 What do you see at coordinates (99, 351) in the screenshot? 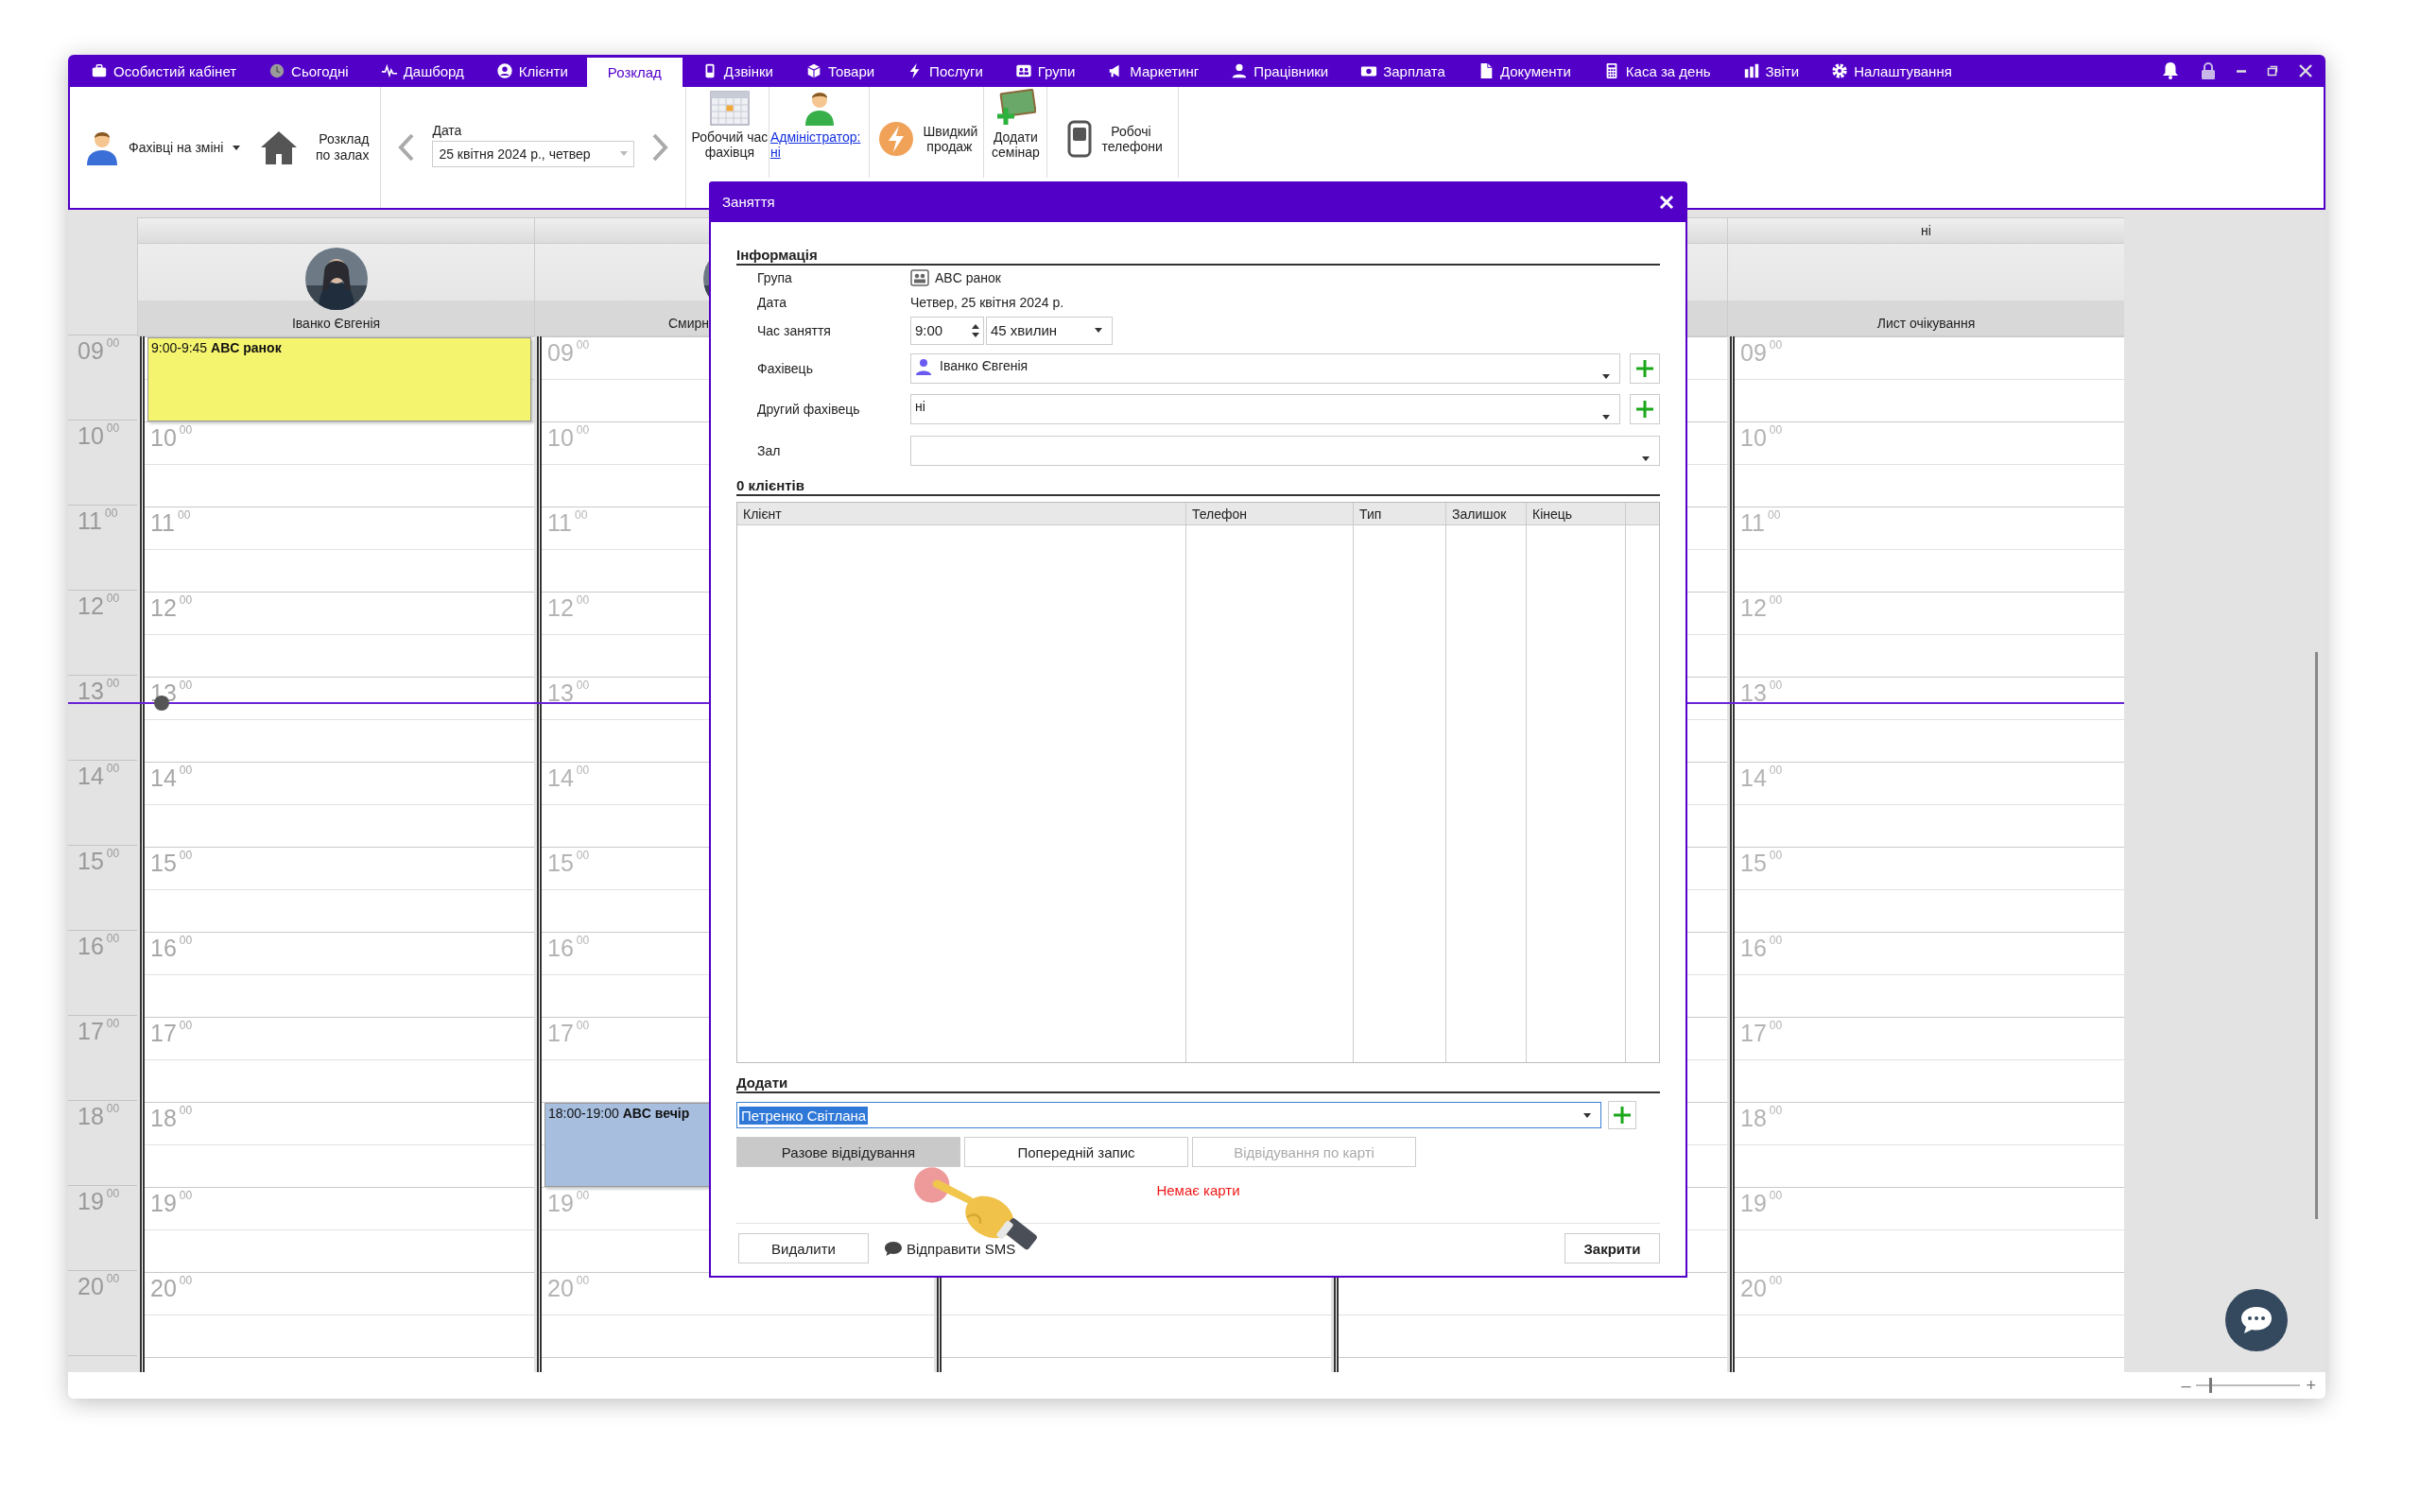
I see `hour-label: 09$^{00}$` at bounding box center [99, 351].